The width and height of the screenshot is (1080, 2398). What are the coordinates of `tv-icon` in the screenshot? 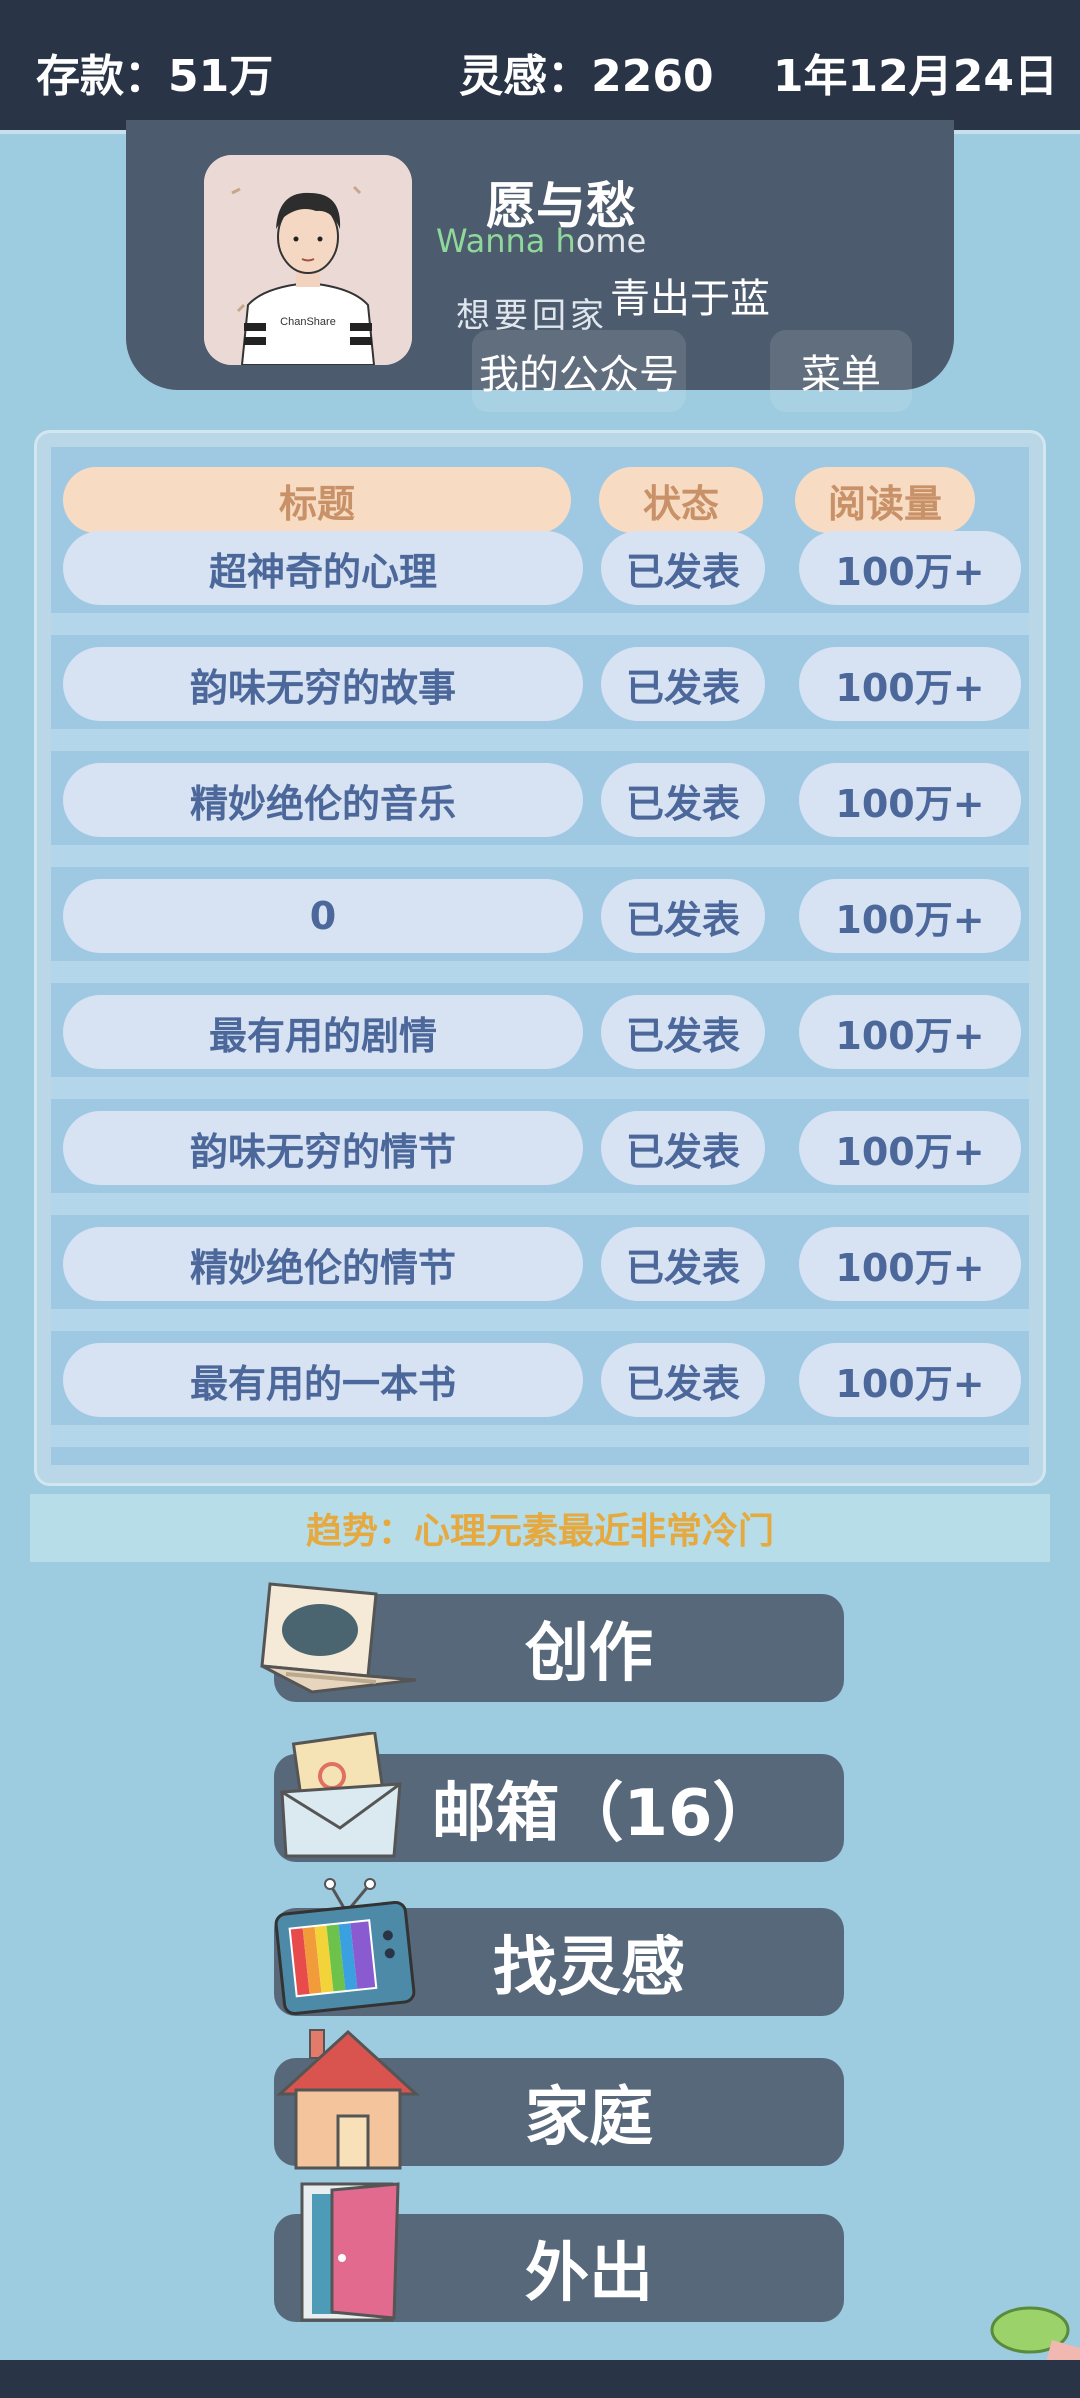 It's located at (345, 1947).